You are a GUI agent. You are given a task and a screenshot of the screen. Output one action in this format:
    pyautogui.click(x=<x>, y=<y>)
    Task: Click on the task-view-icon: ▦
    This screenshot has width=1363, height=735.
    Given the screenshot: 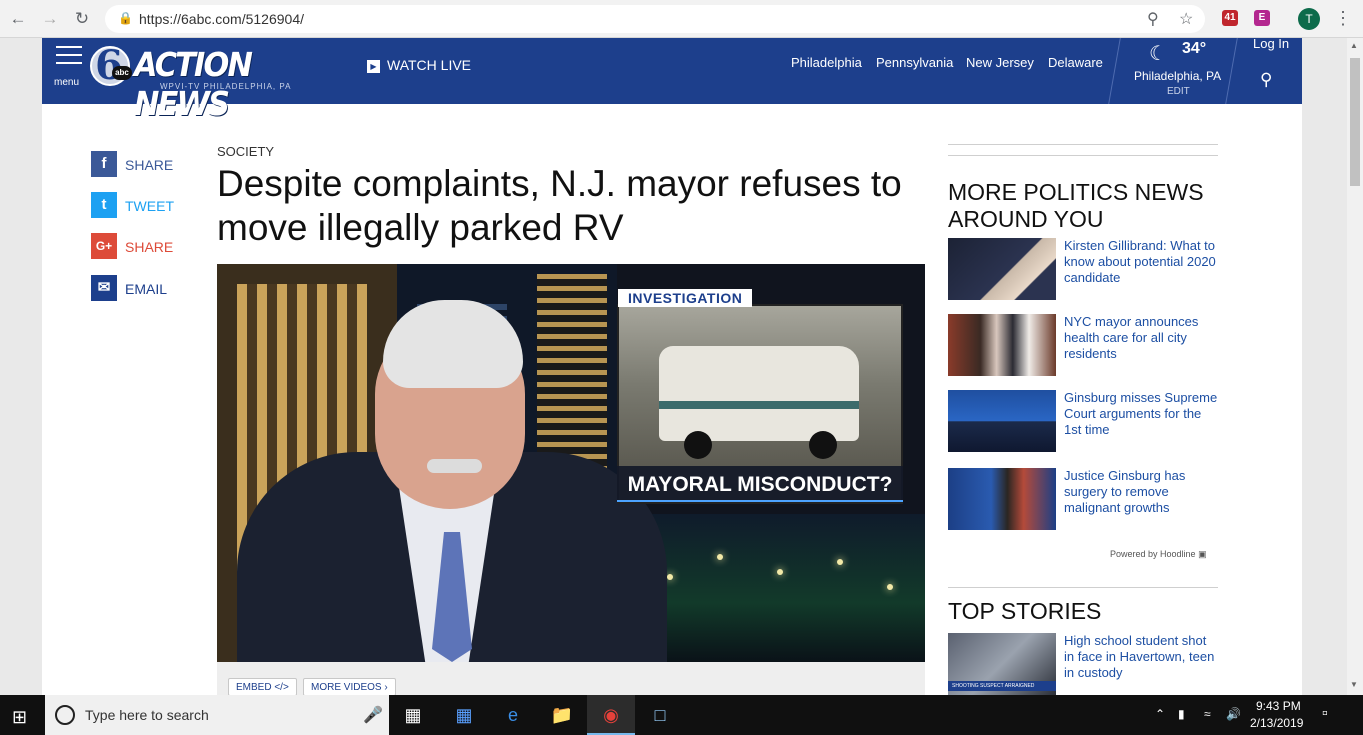 What is the action you would take?
    pyautogui.click(x=413, y=715)
    